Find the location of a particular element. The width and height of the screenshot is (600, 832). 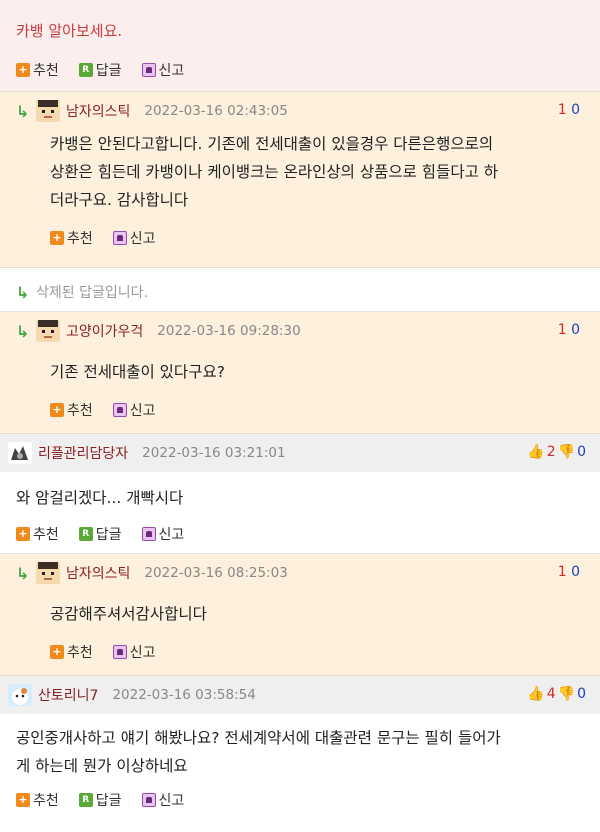

post-title: 카뱅 알아보세요. is located at coordinates (69, 31).